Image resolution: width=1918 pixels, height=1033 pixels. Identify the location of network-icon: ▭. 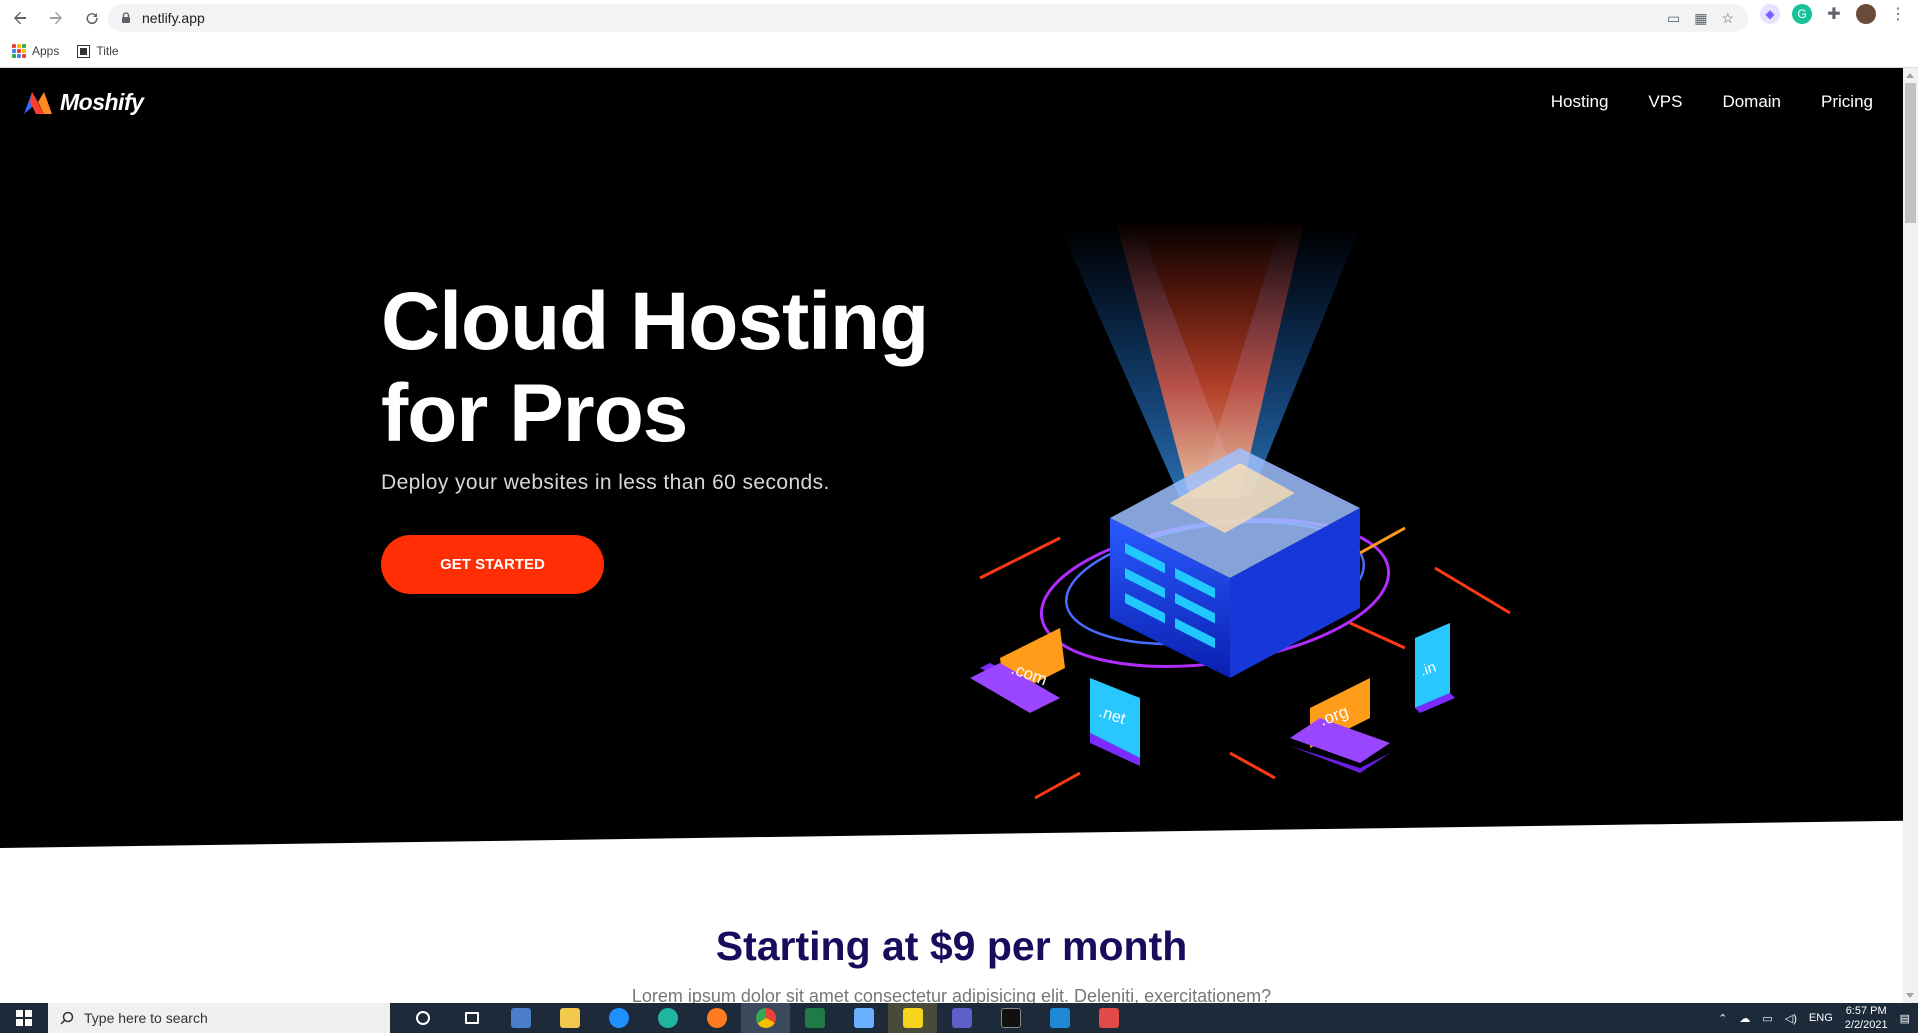
(1767, 1018).